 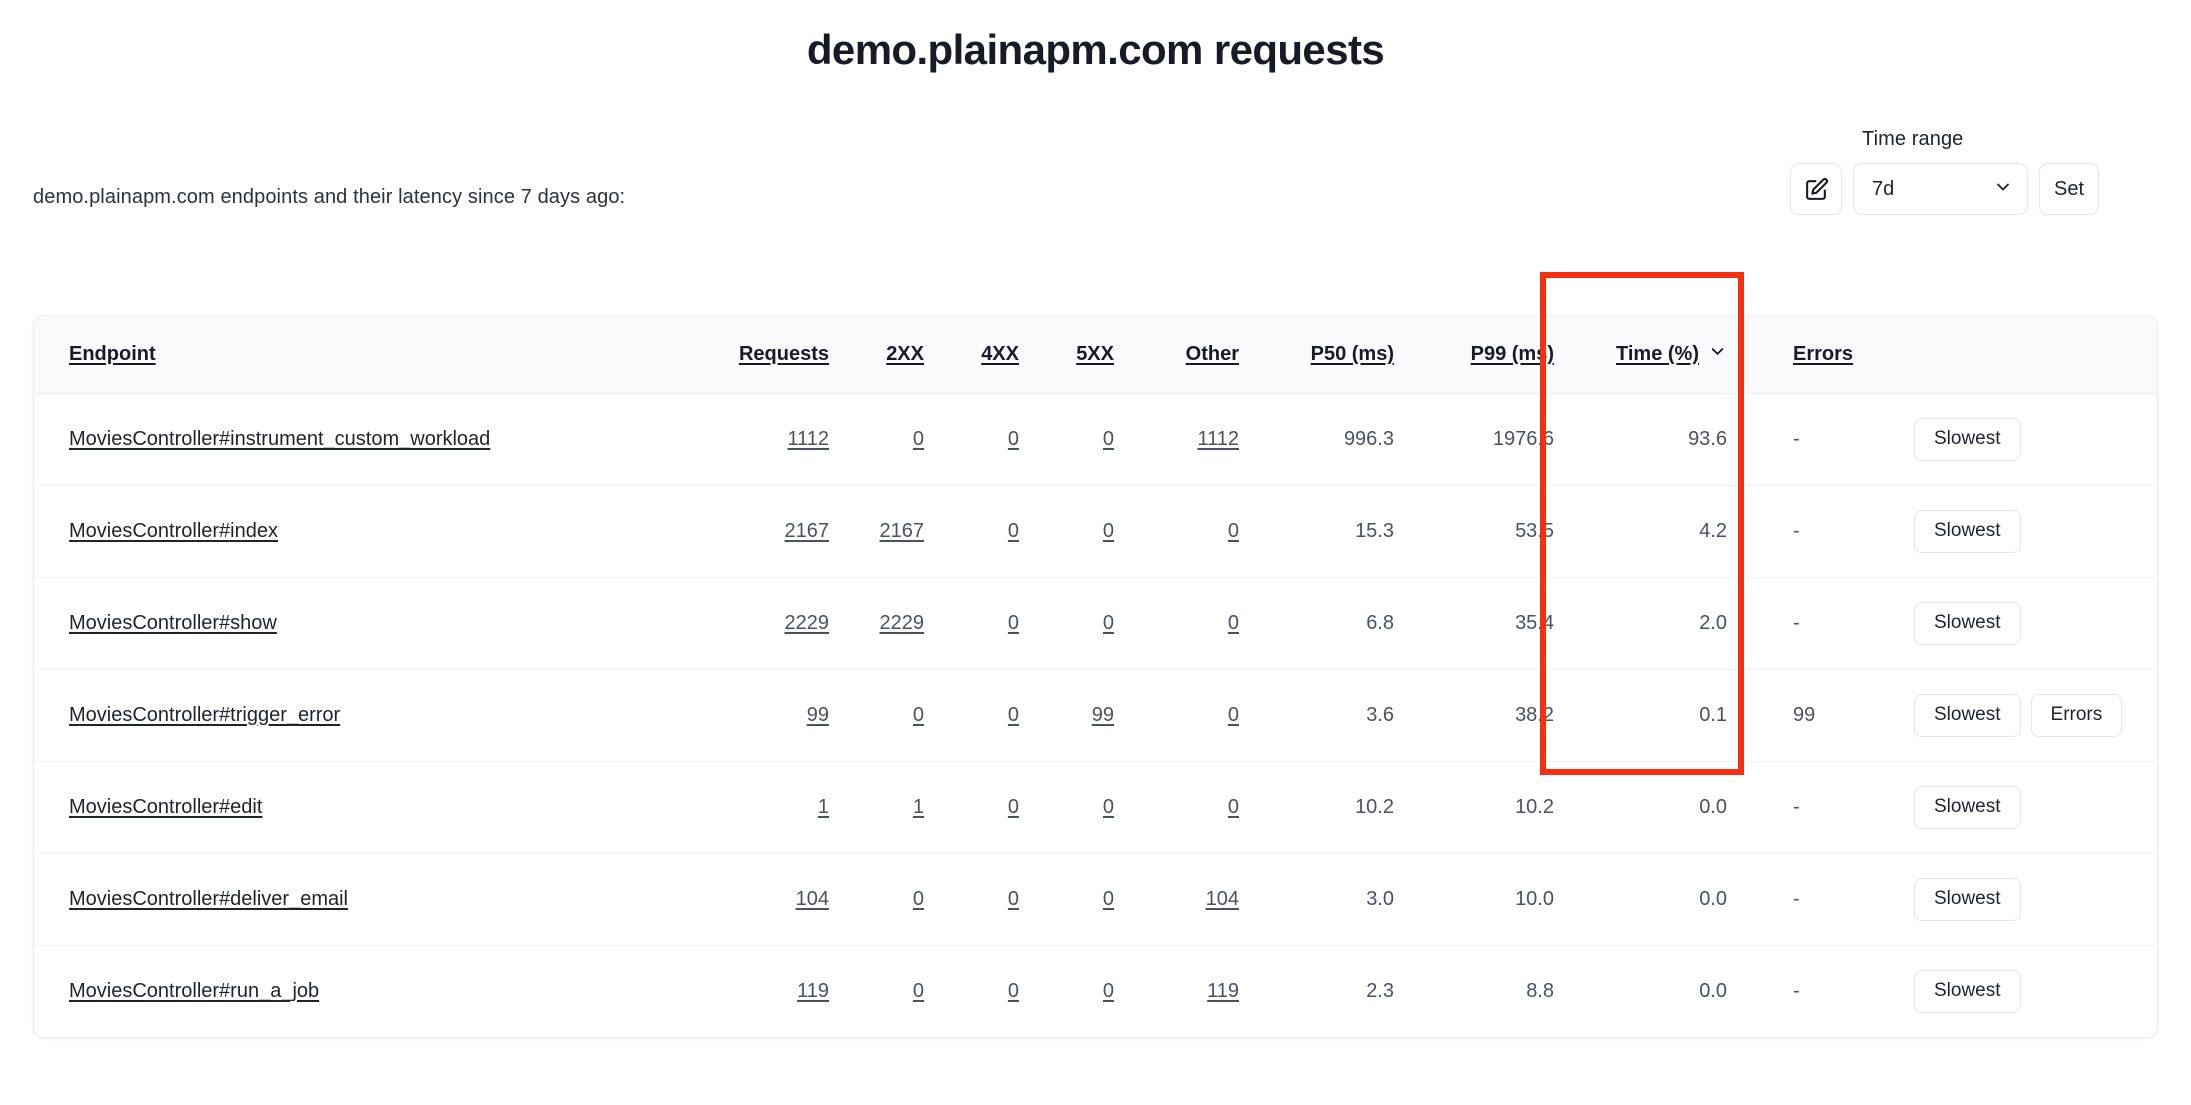 What do you see at coordinates (902, 531) in the screenshot?
I see `count-2xx-link: 2167` at bounding box center [902, 531].